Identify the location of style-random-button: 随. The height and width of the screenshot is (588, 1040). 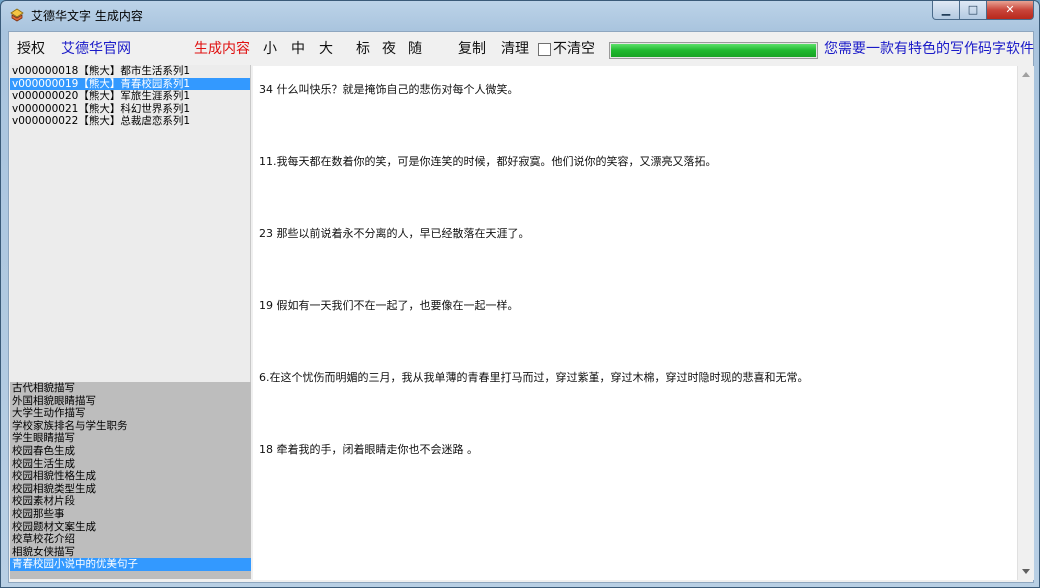
(415, 49).